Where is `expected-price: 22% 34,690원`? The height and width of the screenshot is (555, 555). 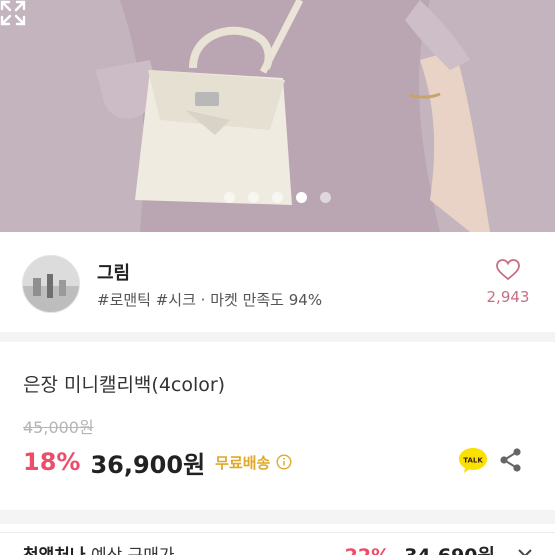 expected-price: 22% 34,690원 is located at coordinates (420, 548).